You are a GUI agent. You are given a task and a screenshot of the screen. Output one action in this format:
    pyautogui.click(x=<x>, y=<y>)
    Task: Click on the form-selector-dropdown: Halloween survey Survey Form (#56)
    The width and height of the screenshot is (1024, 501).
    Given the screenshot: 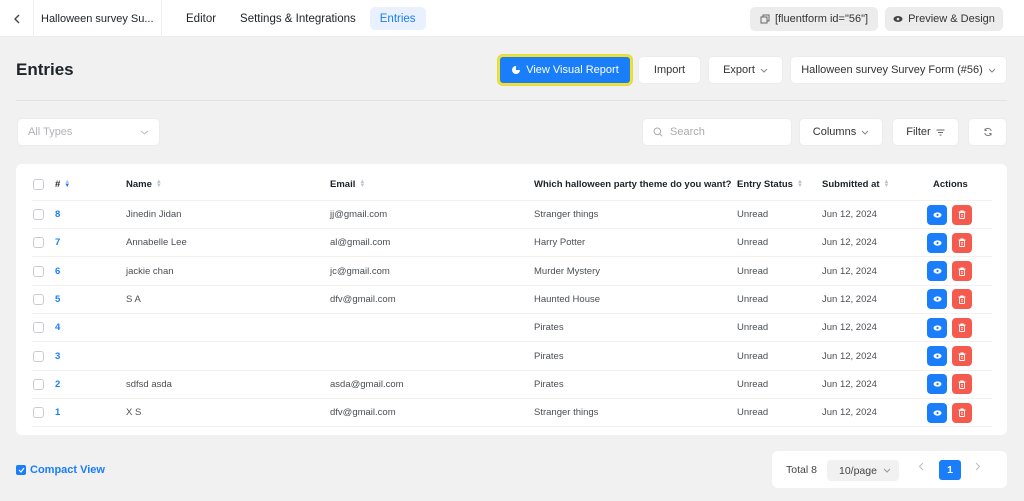 What is the action you would take?
    pyautogui.click(x=898, y=70)
    